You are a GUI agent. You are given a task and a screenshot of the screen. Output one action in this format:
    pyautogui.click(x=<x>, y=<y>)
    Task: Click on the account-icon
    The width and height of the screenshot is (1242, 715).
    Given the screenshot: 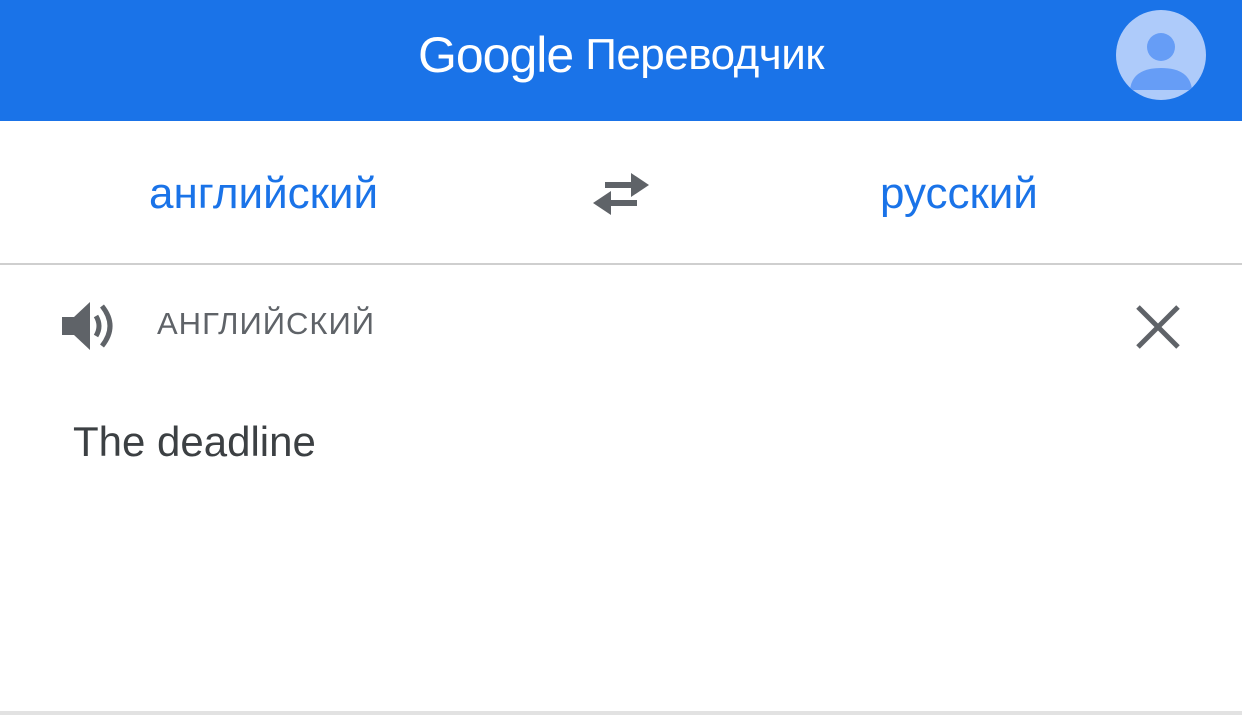 What is the action you would take?
    pyautogui.click(x=1161, y=61)
    